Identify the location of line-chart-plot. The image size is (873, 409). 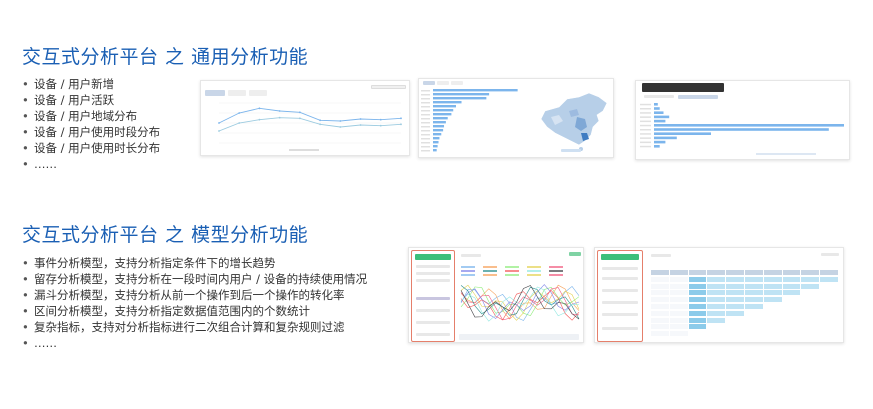
(310, 126).